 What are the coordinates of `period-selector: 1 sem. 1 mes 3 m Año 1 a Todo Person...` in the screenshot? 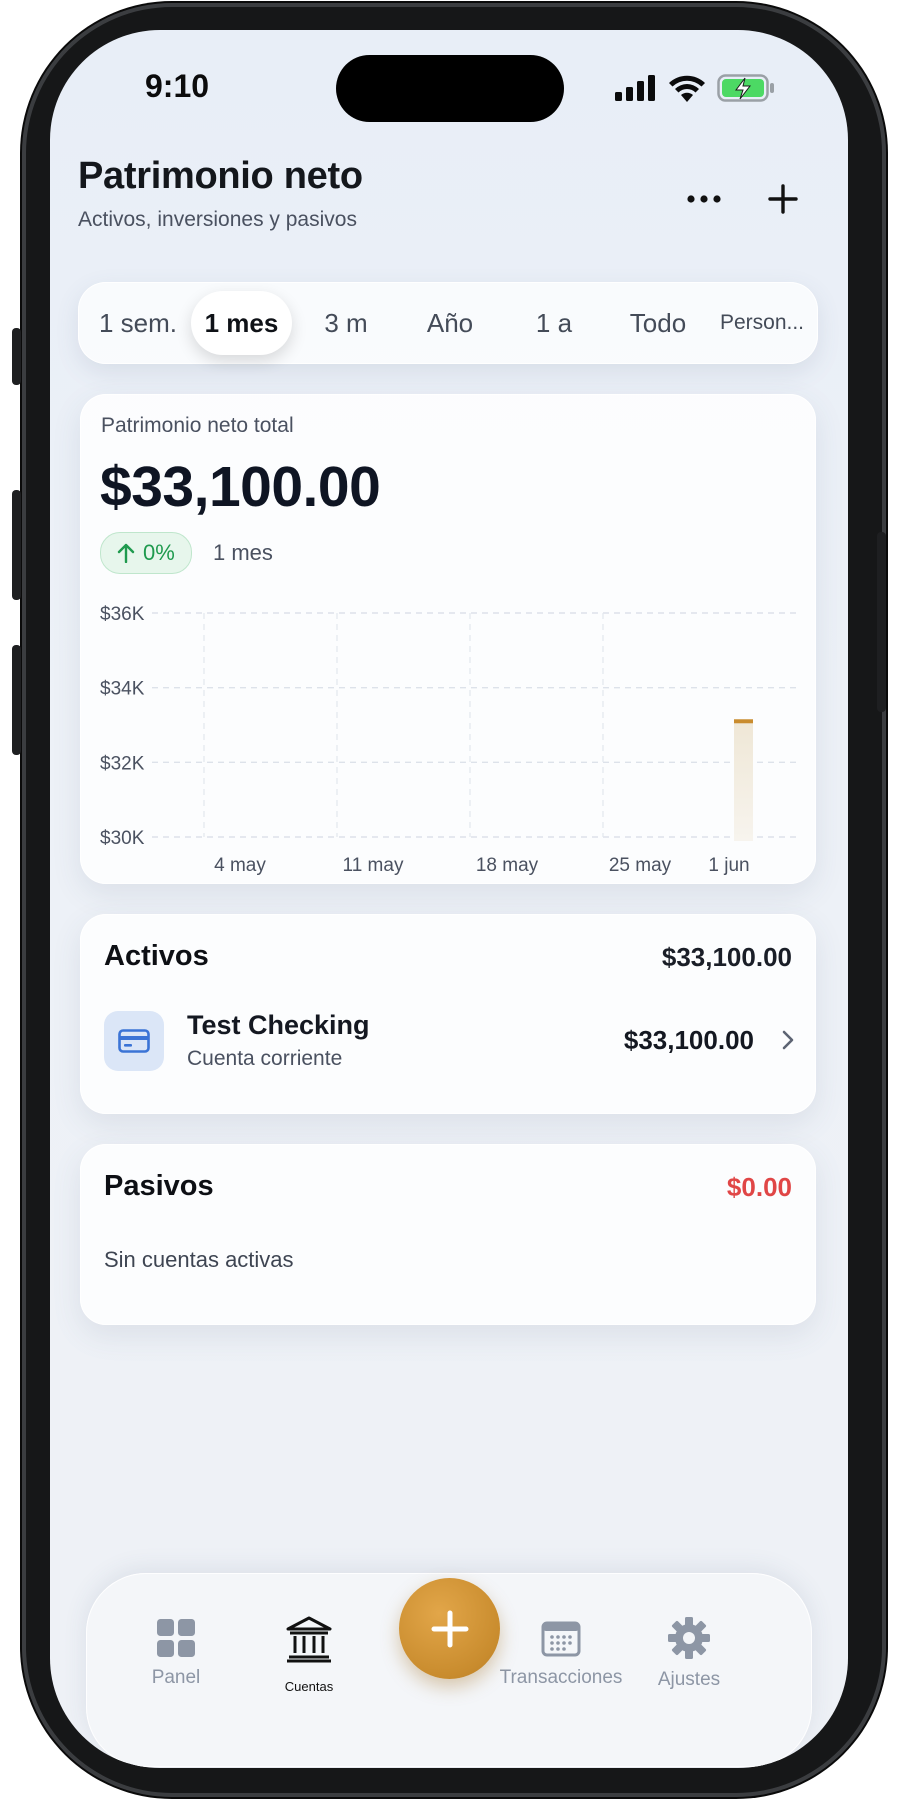 It's located at (448, 323).